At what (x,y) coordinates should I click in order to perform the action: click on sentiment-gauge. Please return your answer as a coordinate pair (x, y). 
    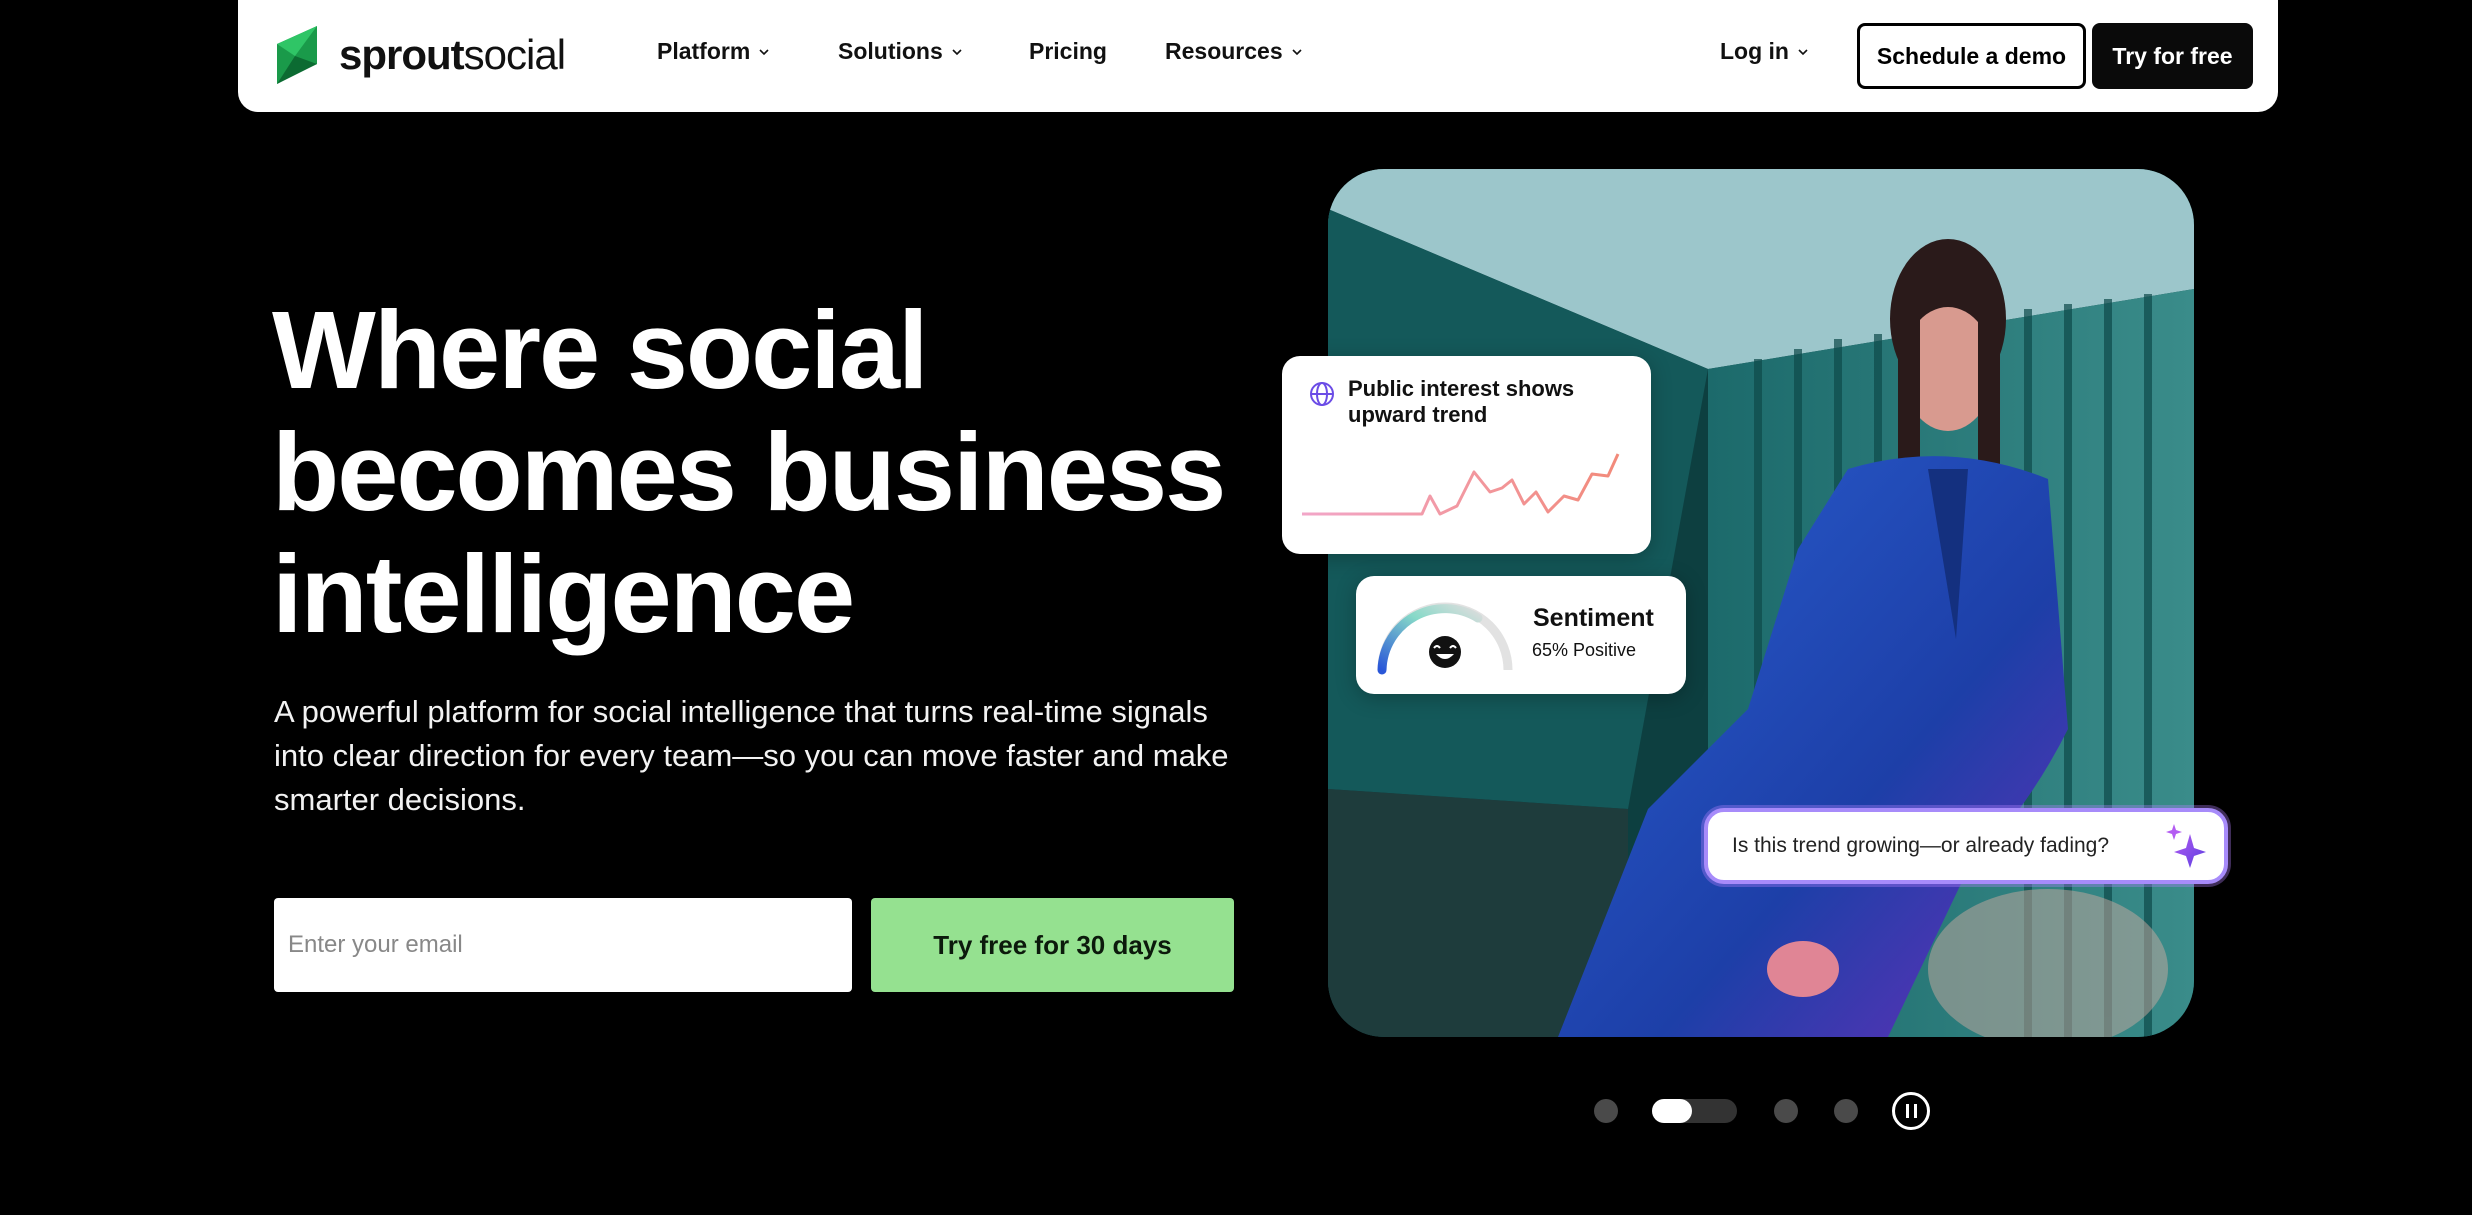
    Looking at the image, I should click on (1445, 638).